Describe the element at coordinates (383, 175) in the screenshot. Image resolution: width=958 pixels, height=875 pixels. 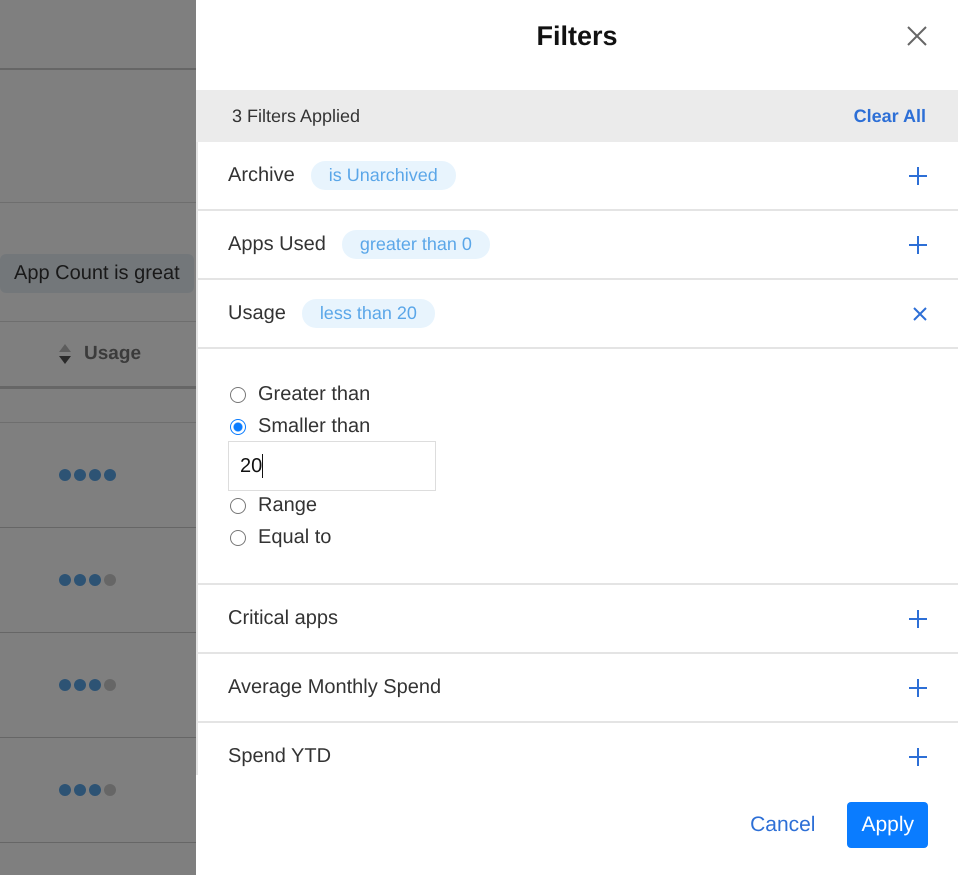
I see `filter-value-tag: is Unarchived` at that location.